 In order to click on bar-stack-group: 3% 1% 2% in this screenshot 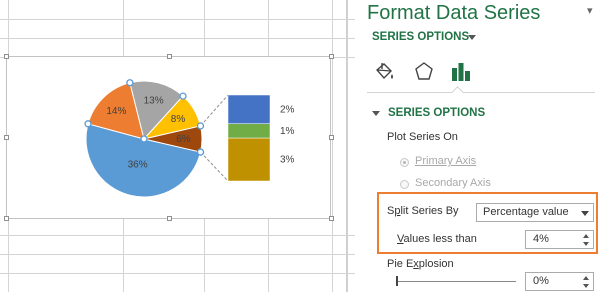, I will do `click(261, 138)`.